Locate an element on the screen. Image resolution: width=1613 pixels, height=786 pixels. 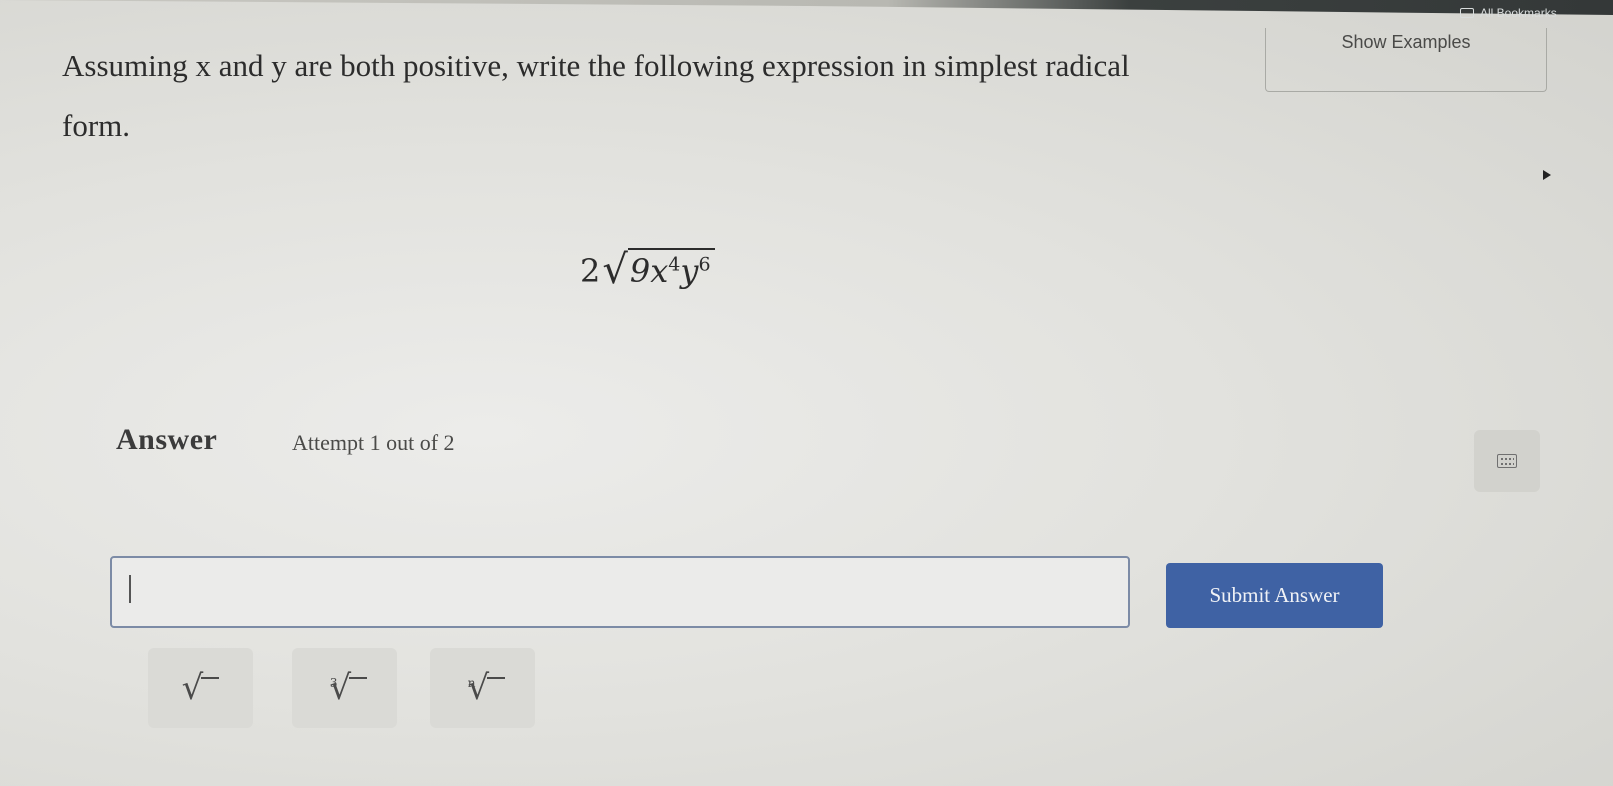
radicand: 9x4y6 is located at coordinates (671, 269).